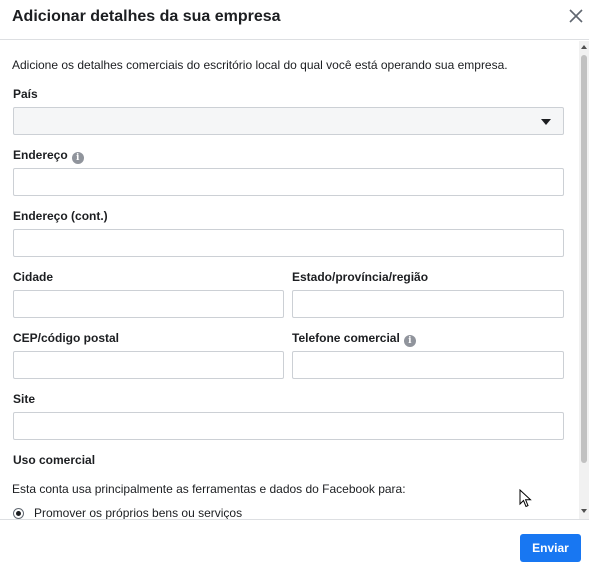  Describe the element at coordinates (576, 16) in the screenshot. I see `close-icon` at that location.